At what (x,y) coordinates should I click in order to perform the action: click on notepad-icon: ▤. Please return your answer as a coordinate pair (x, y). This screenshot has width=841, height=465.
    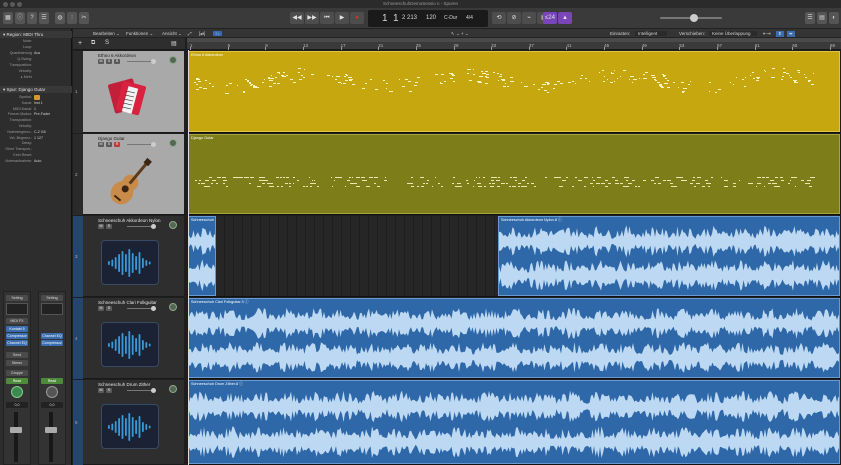
    Looking at the image, I should click on (822, 18).